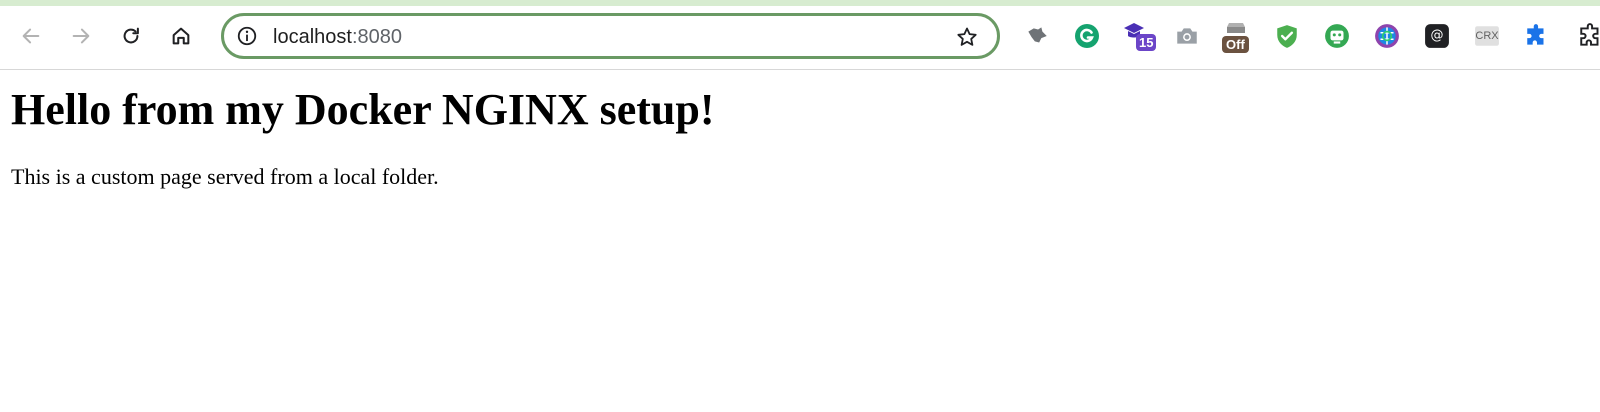  I want to click on robot-extension-icon, so click(1337, 36).